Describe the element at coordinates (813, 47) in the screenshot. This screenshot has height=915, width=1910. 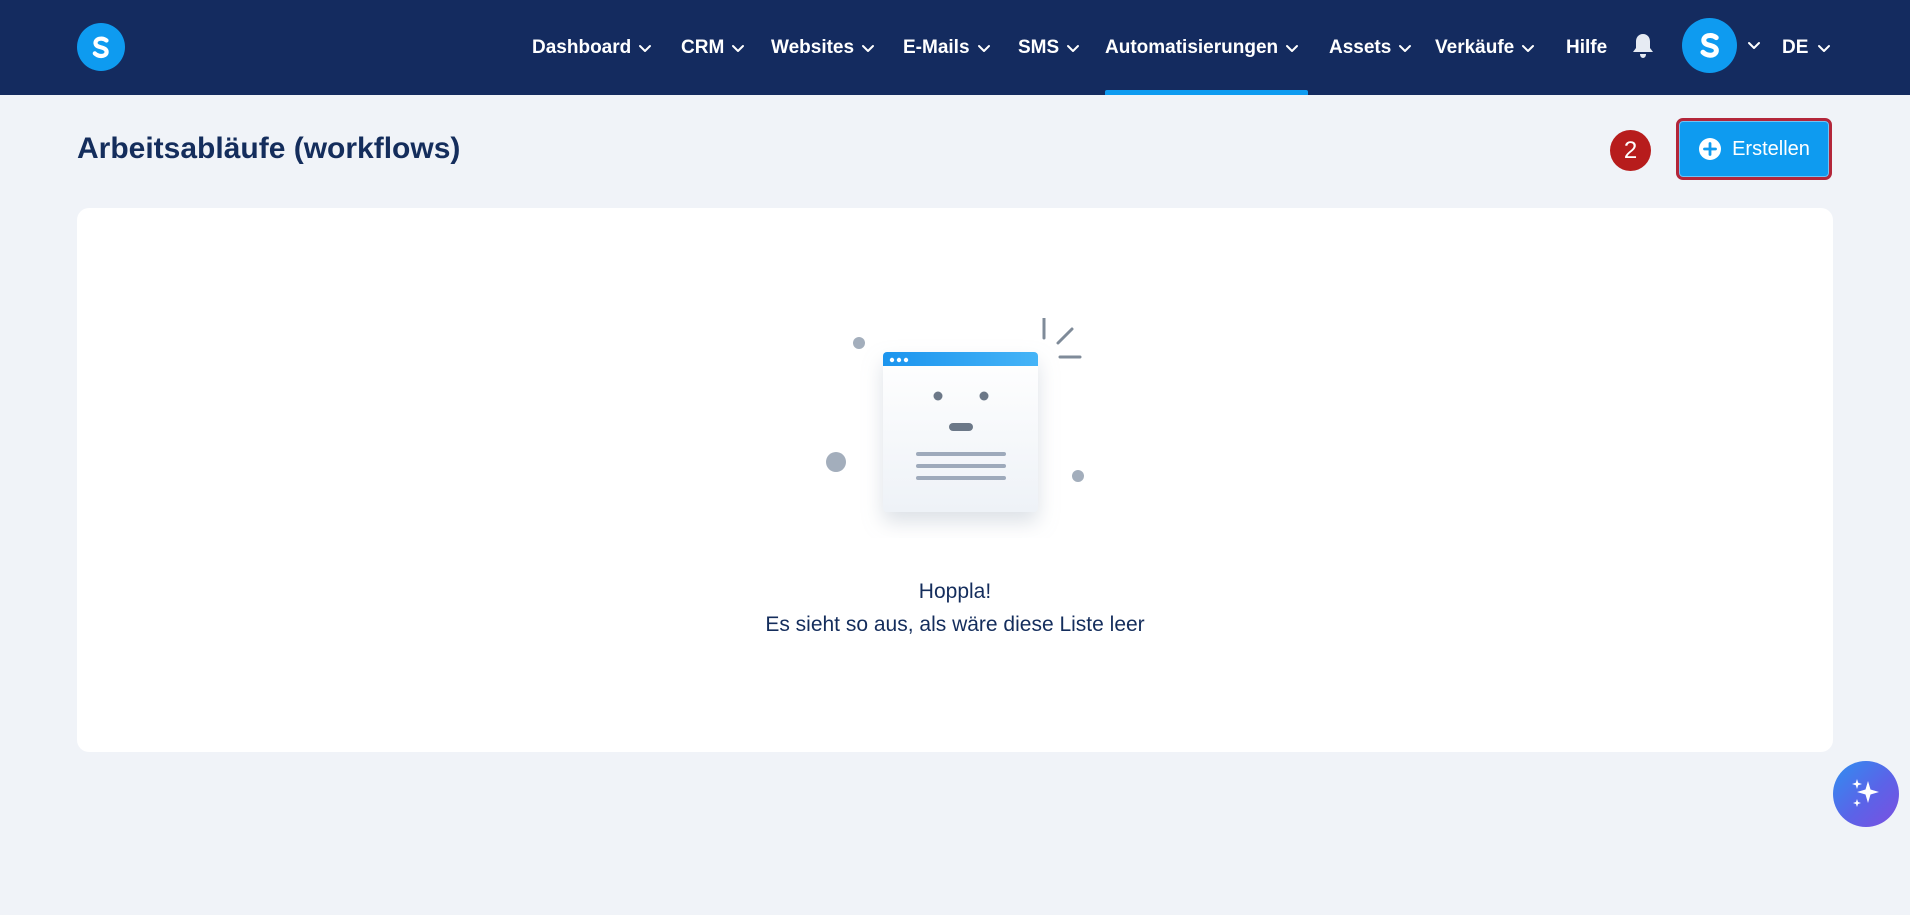
I see `nav-item-label: Websites` at that location.